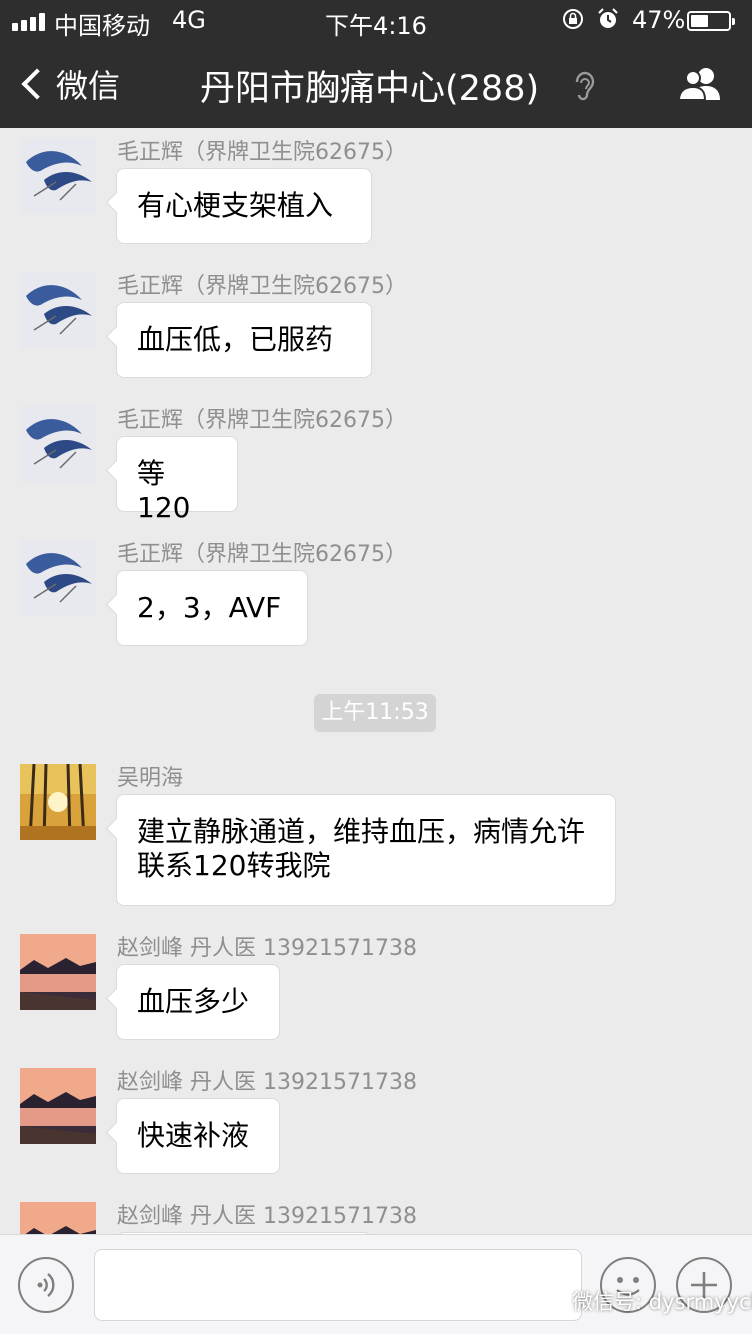 This screenshot has width=752, height=1334. What do you see at coordinates (212, 608) in the screenshot?
I see `message-bubble: 2，3，AVF` at bounding box center [212, 608].